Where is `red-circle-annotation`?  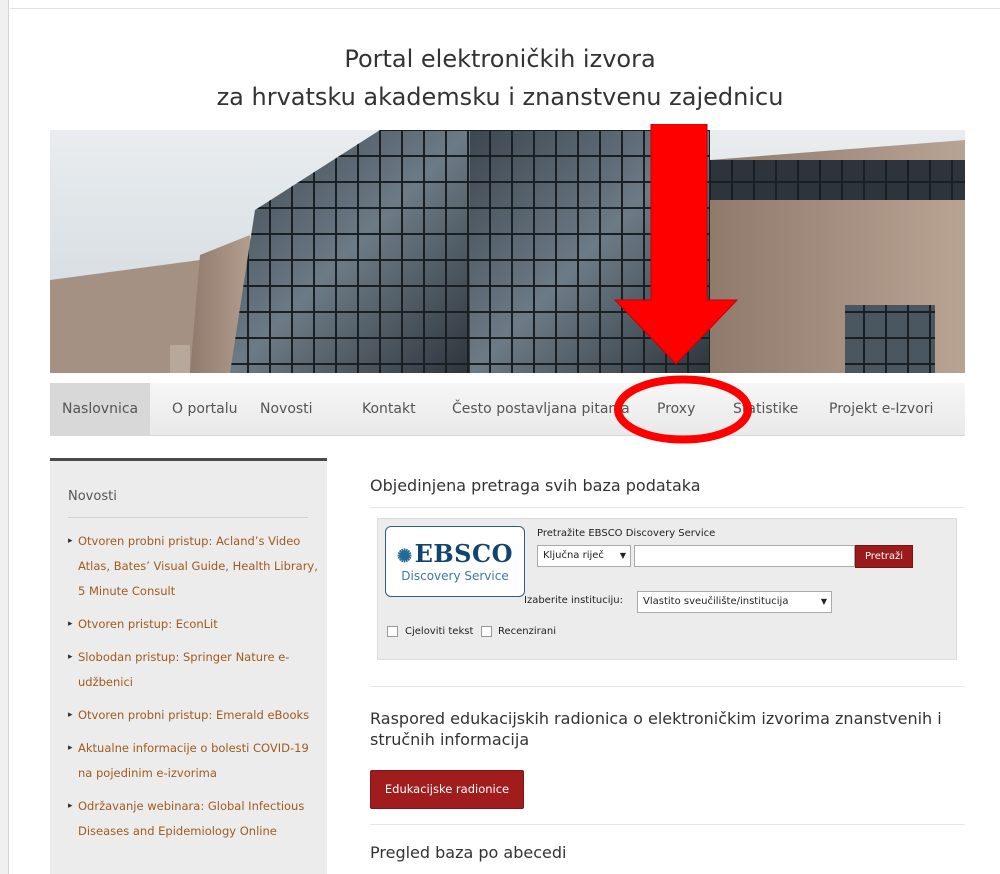
red-circle-annotation is located at coordinates (683, 409).